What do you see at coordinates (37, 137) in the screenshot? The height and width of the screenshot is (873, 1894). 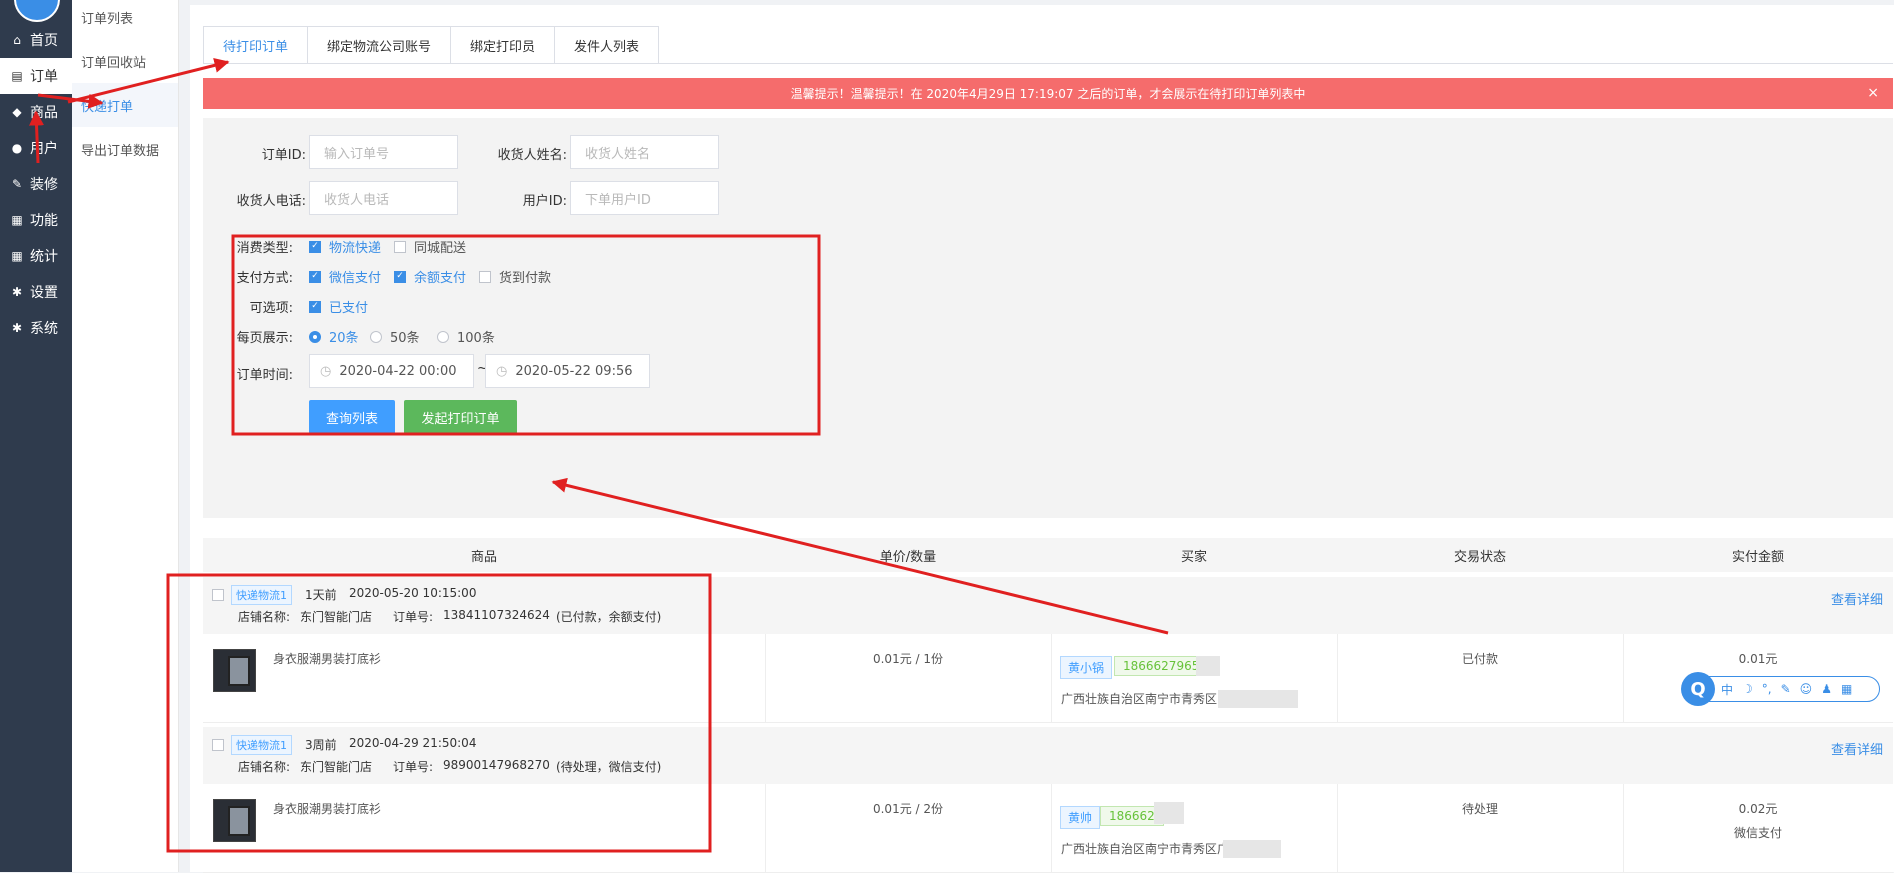 I see `arrow-to-orders` at bounding box center [37, 137].